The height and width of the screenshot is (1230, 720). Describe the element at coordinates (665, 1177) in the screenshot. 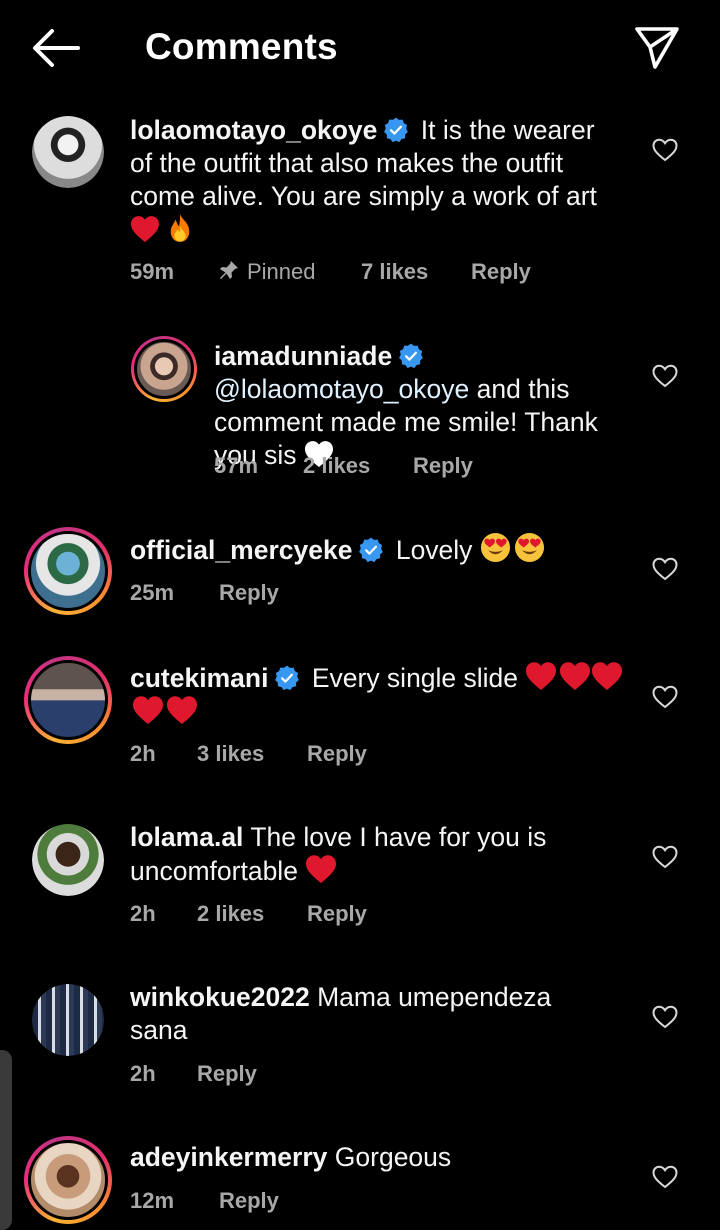

I see `heart-outline-icon` at that location.